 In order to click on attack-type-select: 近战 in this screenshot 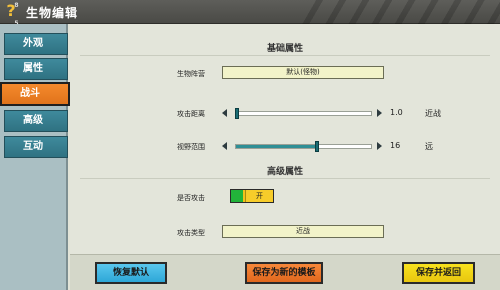, I will do `click(303, 231)`.